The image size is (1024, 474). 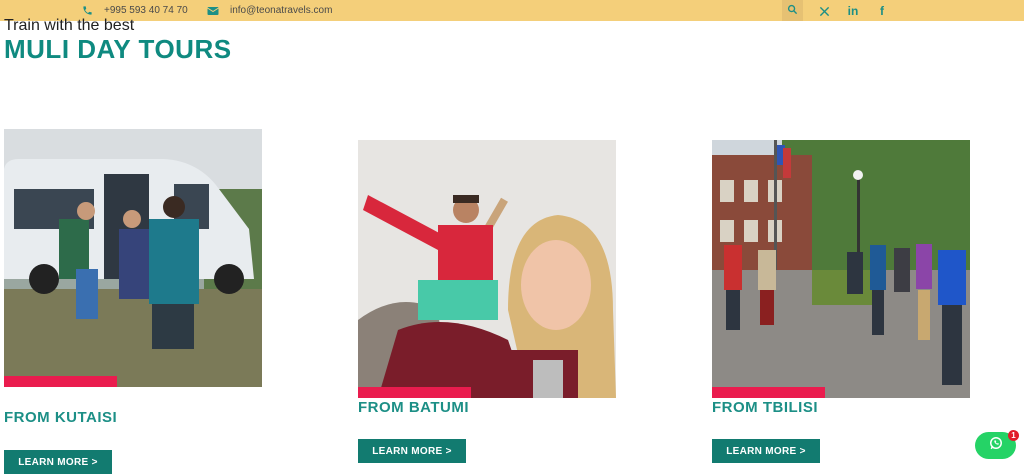 What do you see at coordinates (281, 10) in the screenshot?
I see `email-address: info@teonatravels.com` at bounding box center [281, 10].